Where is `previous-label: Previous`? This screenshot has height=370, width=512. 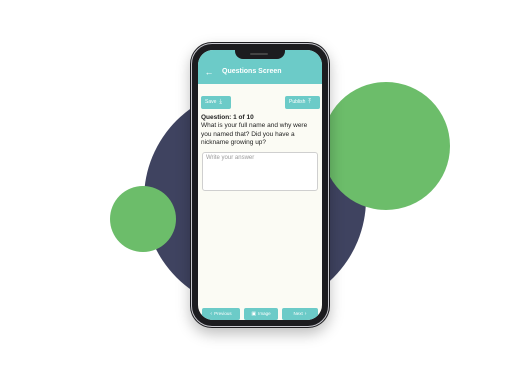 previous-label: Previous is located at coordinates (223, 313).